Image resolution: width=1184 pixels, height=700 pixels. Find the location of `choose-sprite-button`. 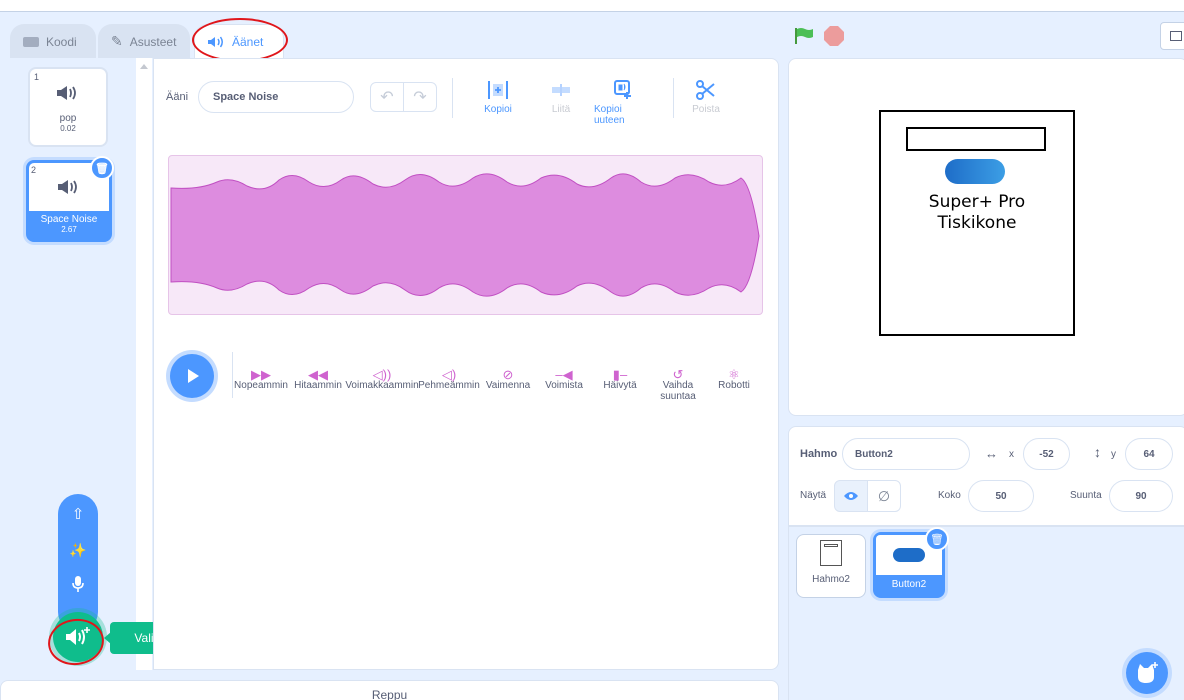

choose-sprite-button is located at coordinates (1147, 673).